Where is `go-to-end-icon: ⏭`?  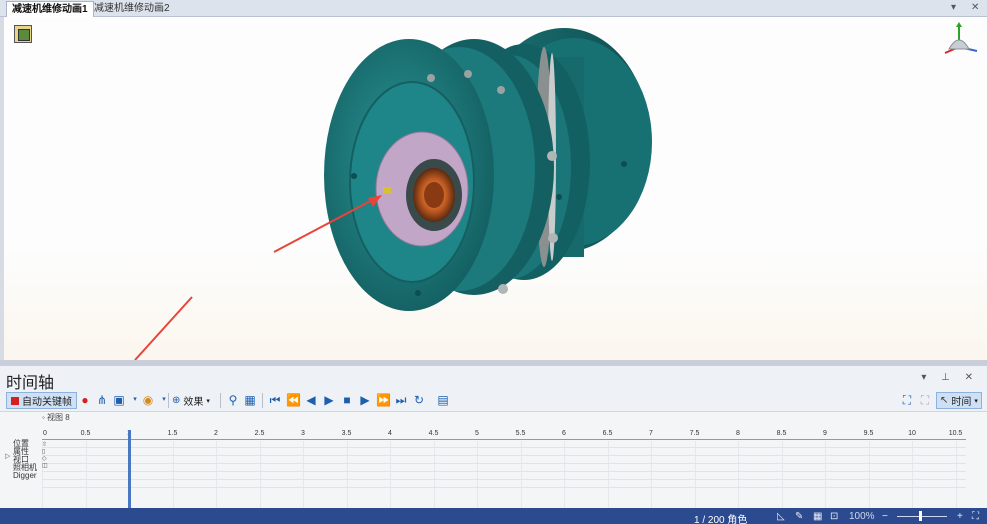
go-to-end-icon: ⏭ is located at coordinates (401, 400).